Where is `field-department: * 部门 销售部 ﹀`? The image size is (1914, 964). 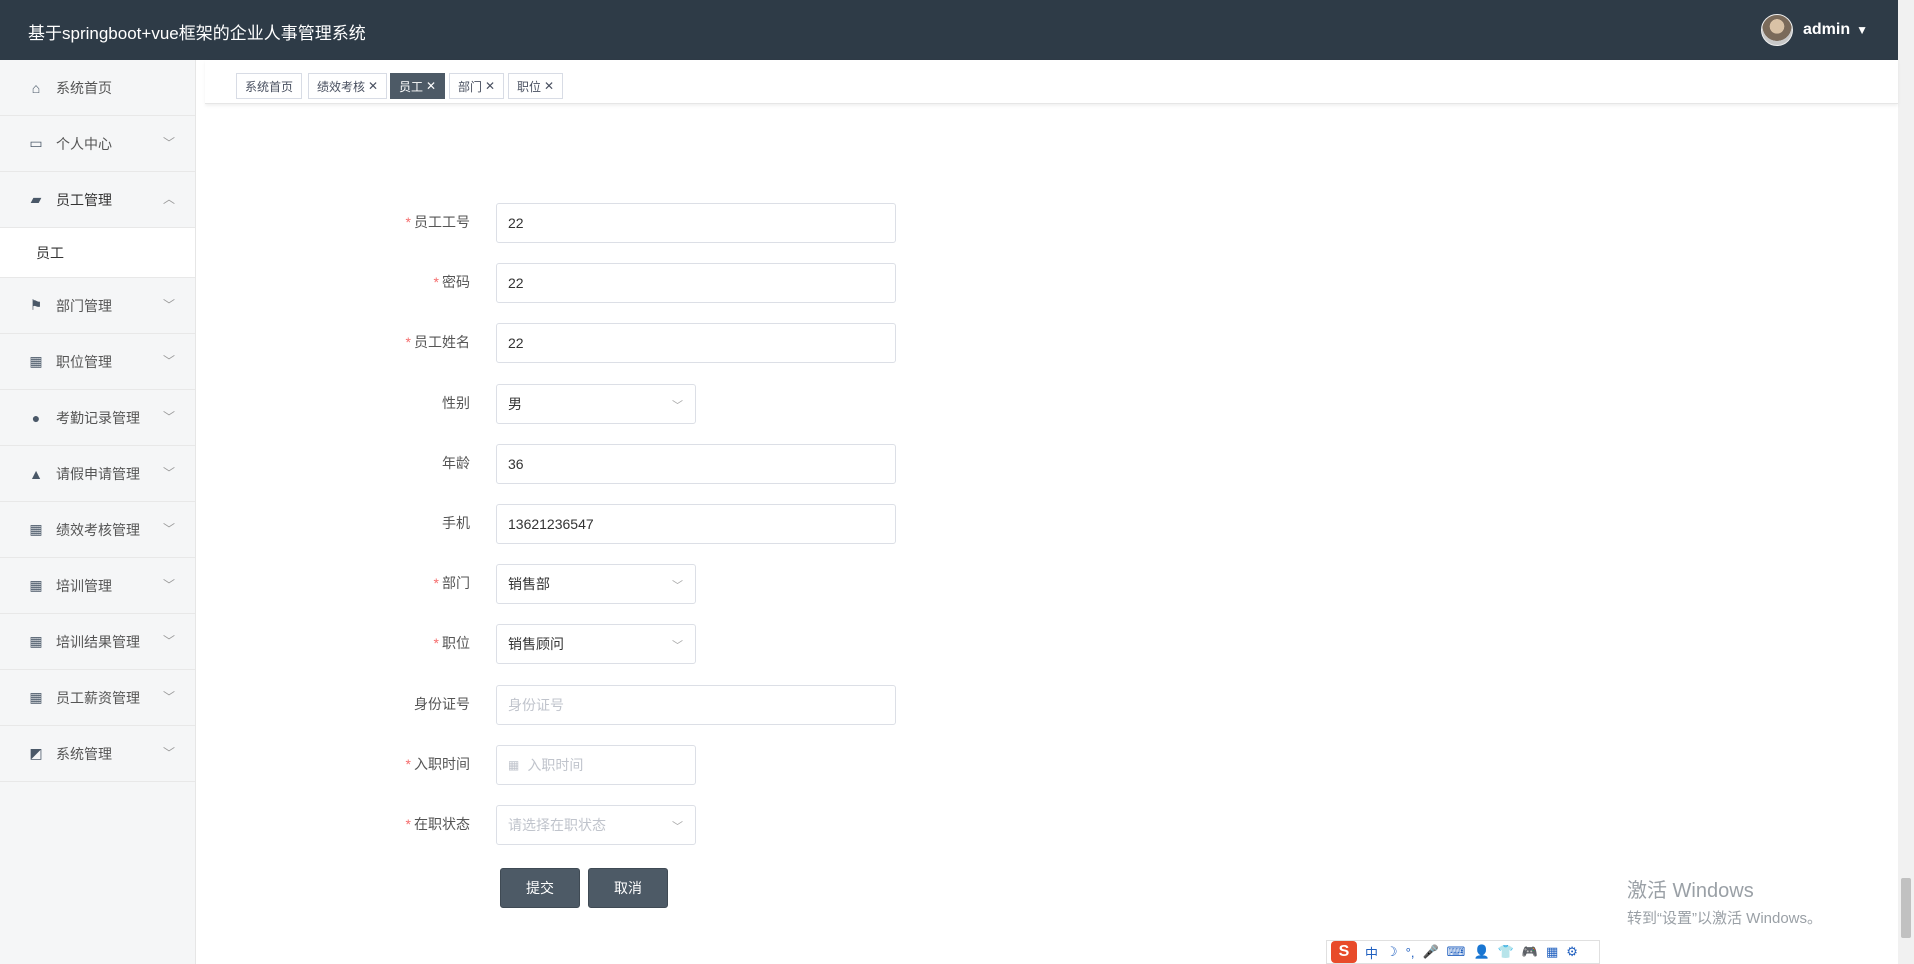
field-department: * 部门 销售部 ﹀ is located at coordinates (640, 582).